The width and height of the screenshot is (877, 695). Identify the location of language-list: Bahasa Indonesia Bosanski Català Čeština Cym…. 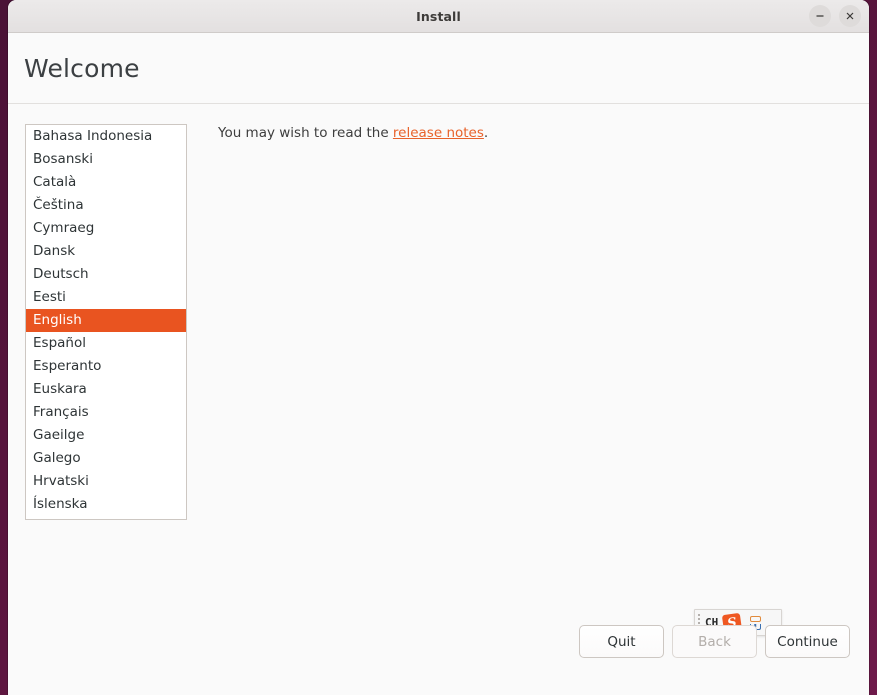
(106, 322).